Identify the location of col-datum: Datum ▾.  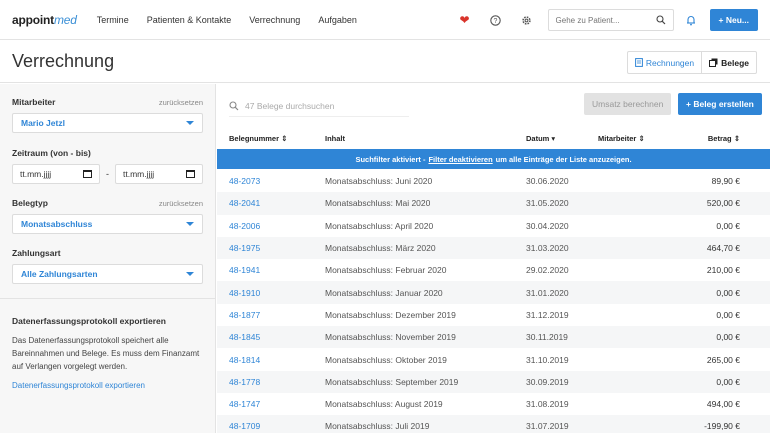
(540, 138).